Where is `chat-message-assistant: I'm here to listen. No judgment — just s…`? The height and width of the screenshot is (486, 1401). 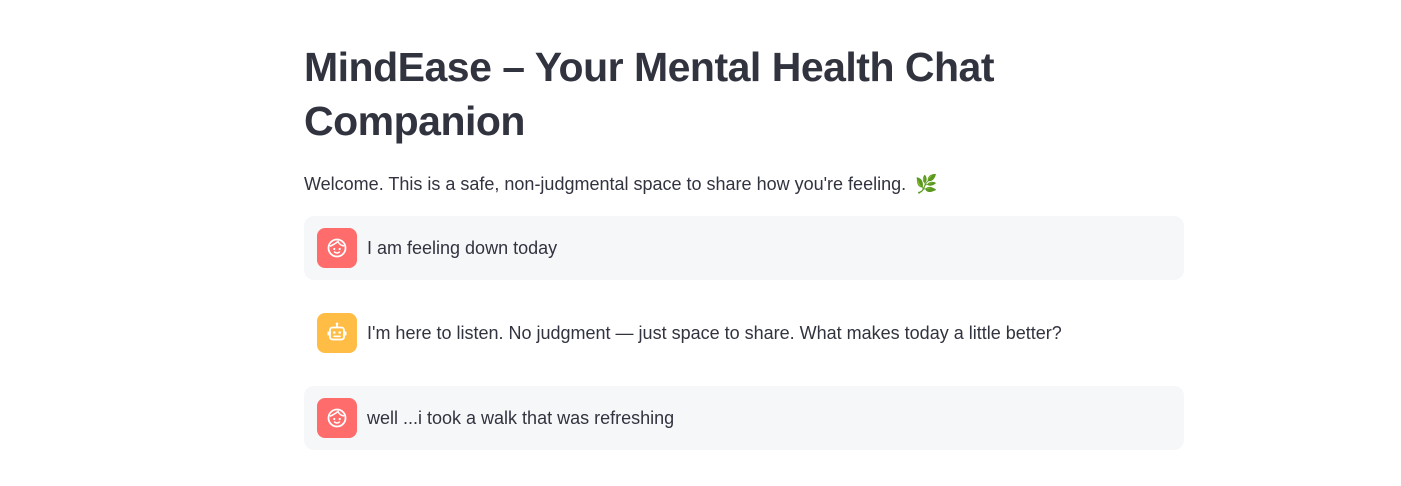 chat-message-assistant: I'm here to listen. No judgment — just s… is located at coordinates (744, 333).